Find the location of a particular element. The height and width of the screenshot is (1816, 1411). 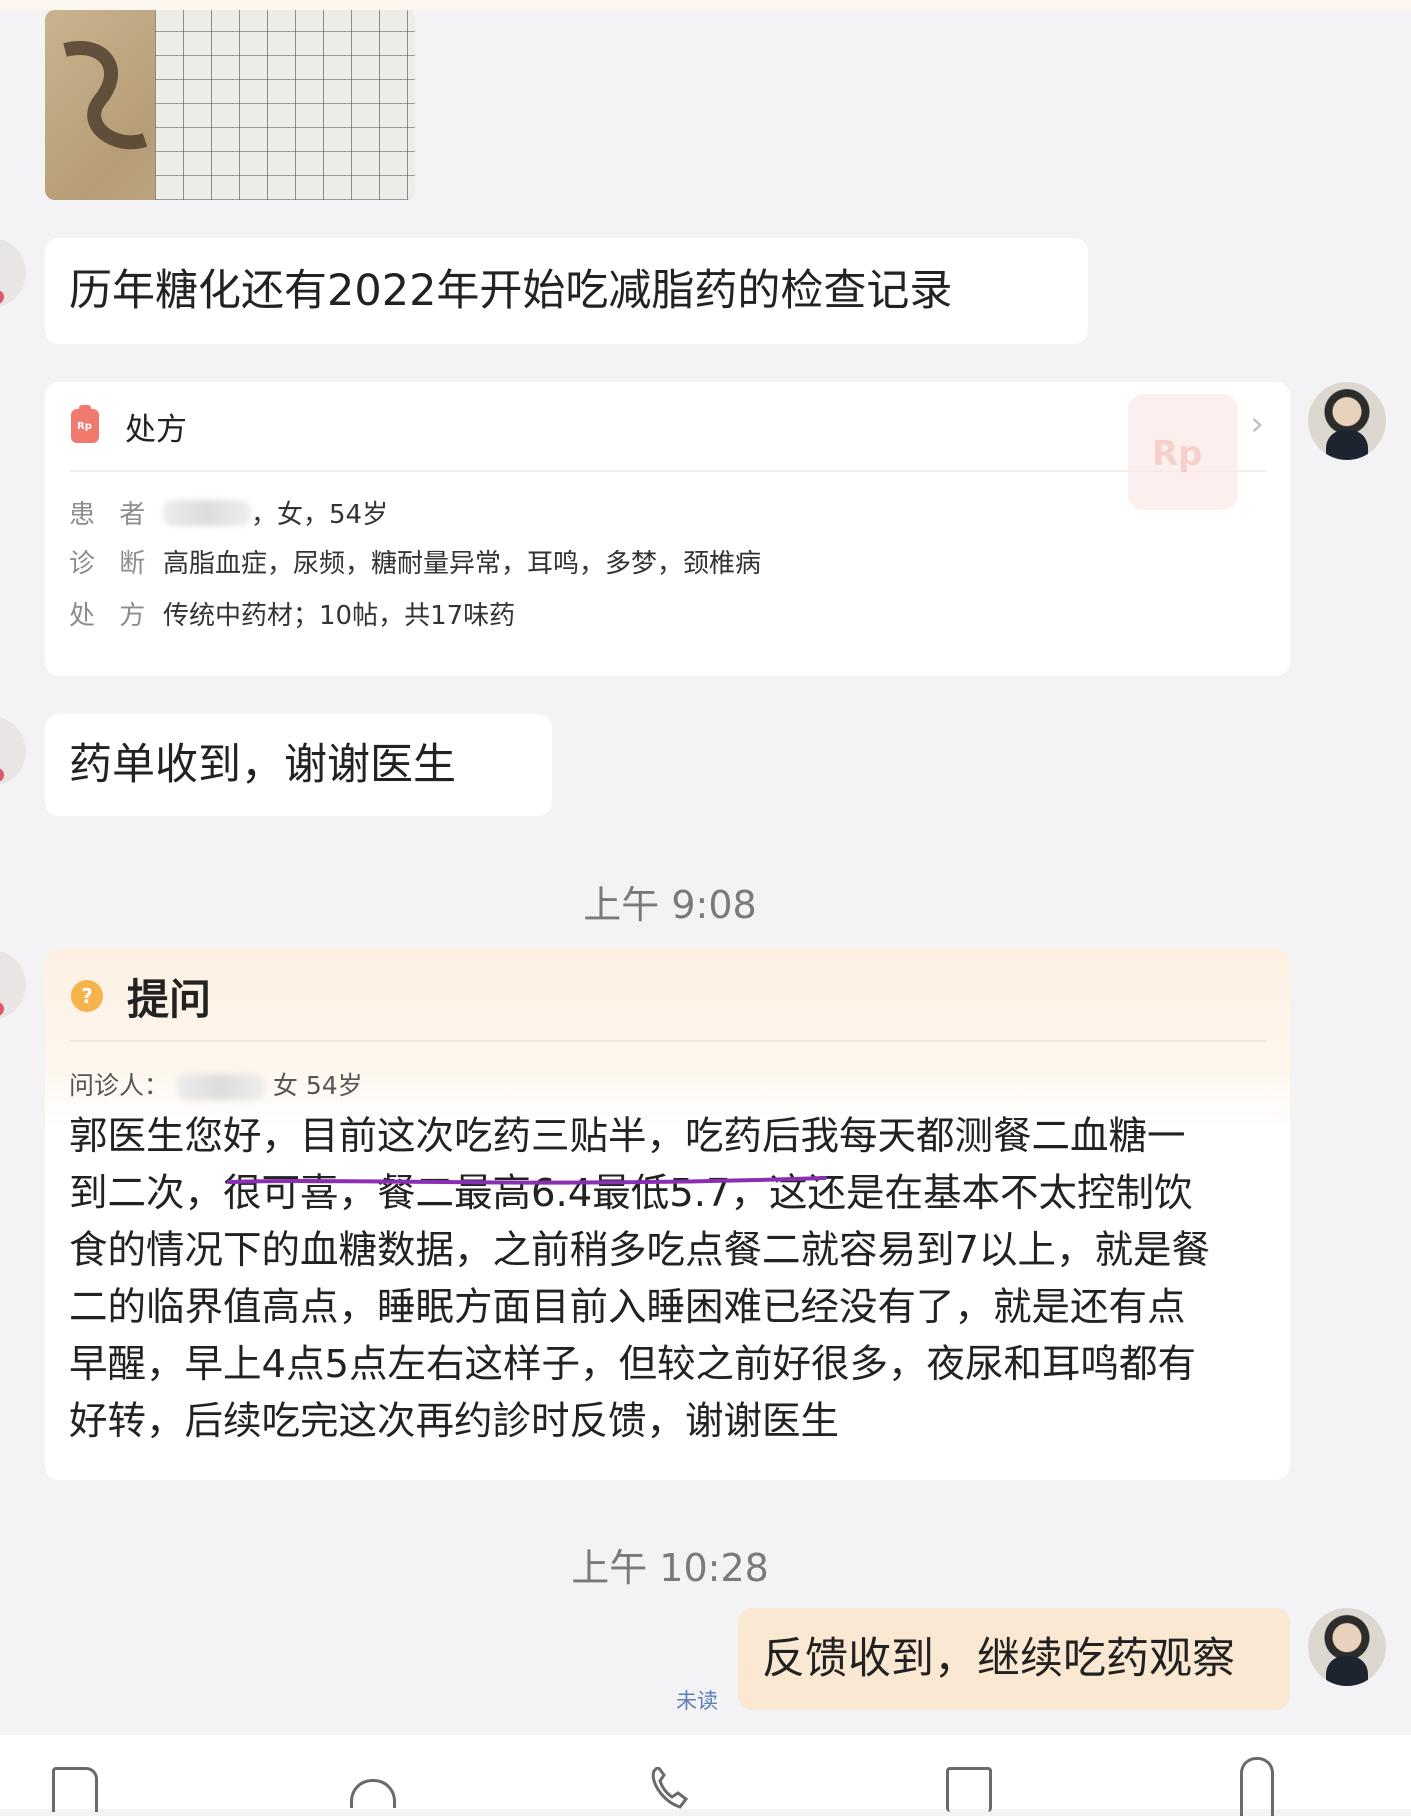

prescription-header: Rp 处方 is located at coordinates (667, 426).